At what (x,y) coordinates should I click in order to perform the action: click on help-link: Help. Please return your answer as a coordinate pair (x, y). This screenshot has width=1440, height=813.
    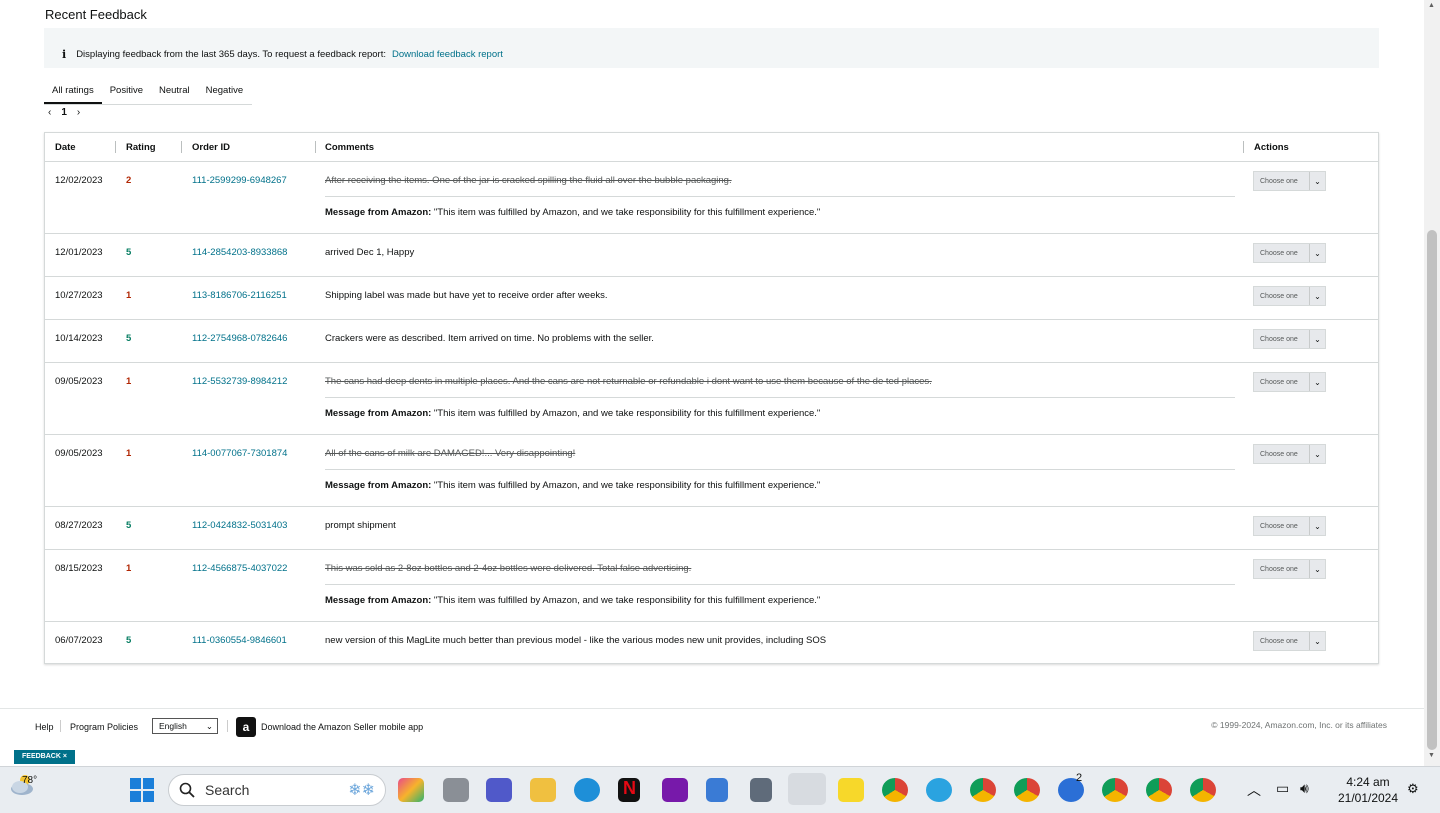
    Looking at the image, I should click on (44, 727).